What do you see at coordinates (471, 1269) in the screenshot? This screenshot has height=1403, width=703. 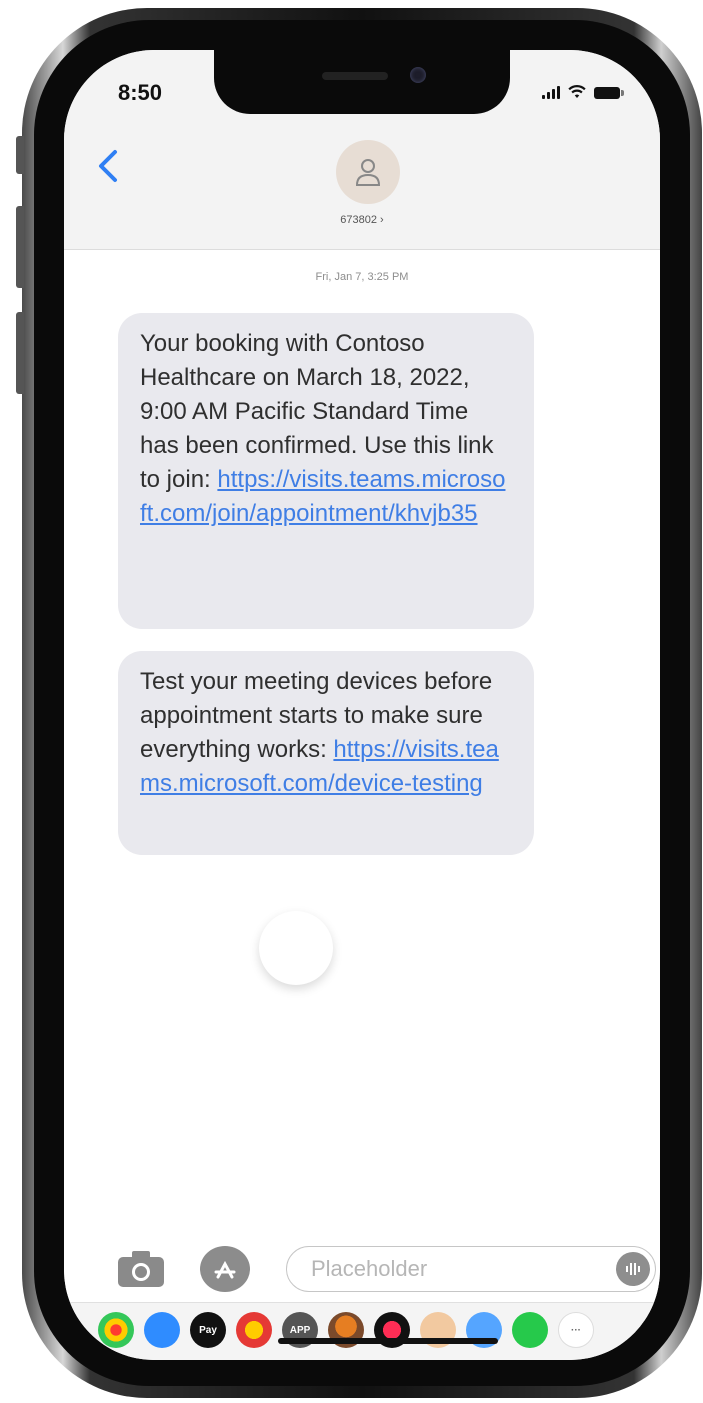 I see `message-input` at bounding box center [471, 1269].